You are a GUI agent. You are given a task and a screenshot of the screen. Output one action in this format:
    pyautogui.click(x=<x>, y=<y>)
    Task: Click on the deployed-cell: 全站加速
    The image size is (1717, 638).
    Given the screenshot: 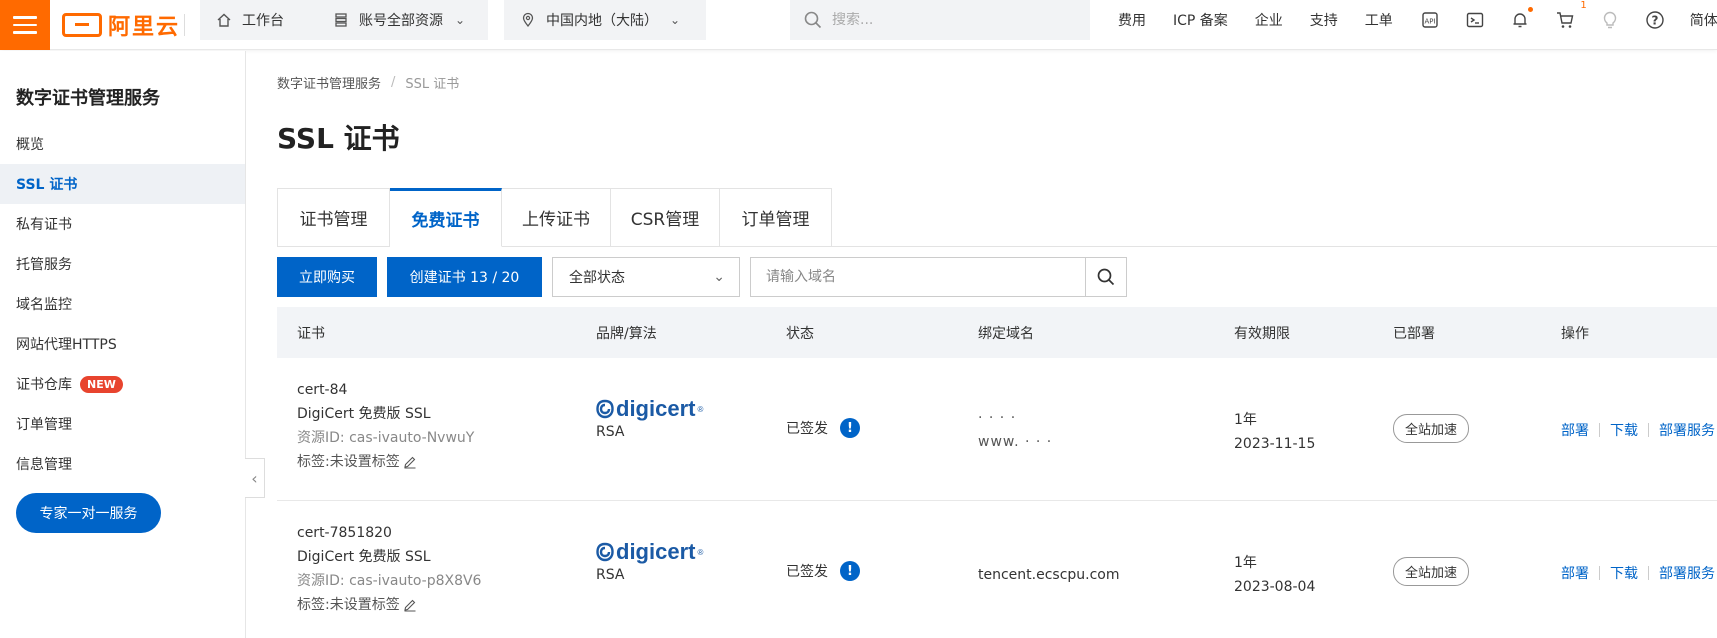 What is the action you would take?
    pyautogui.click(x=1431, y=428)
    